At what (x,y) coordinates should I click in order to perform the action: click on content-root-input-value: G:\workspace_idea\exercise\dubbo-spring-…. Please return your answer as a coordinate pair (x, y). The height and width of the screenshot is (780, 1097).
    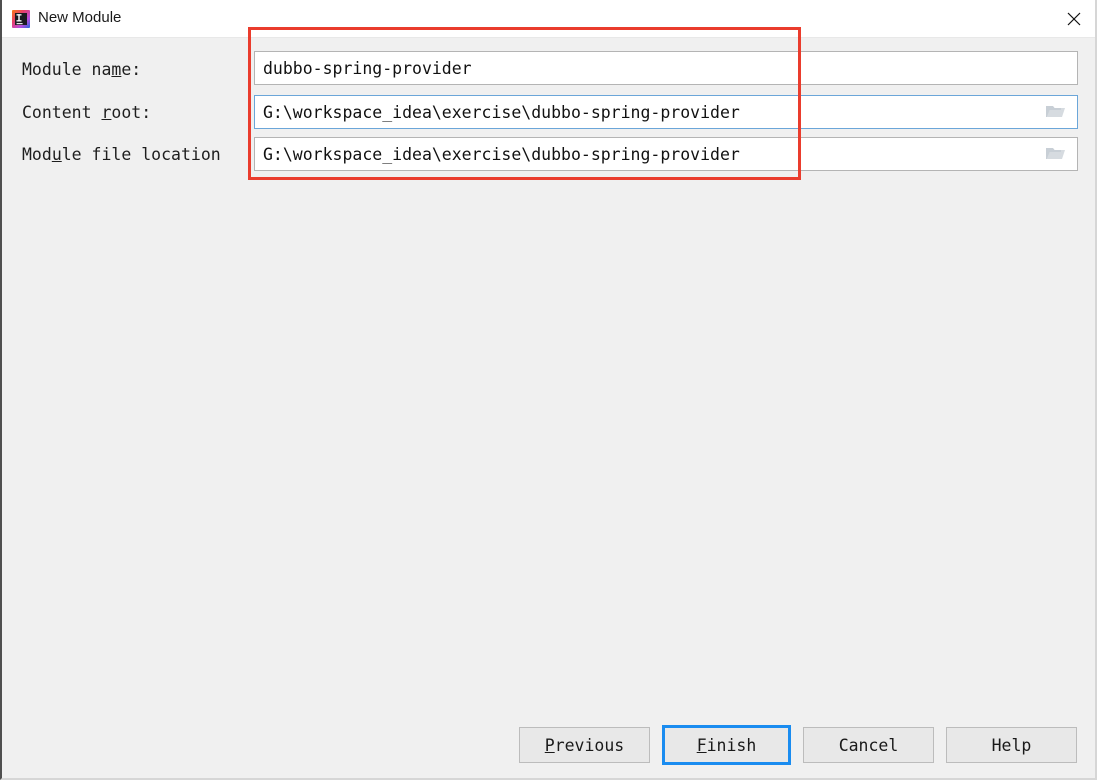
    Looking at the image, I should click on (501, 112).